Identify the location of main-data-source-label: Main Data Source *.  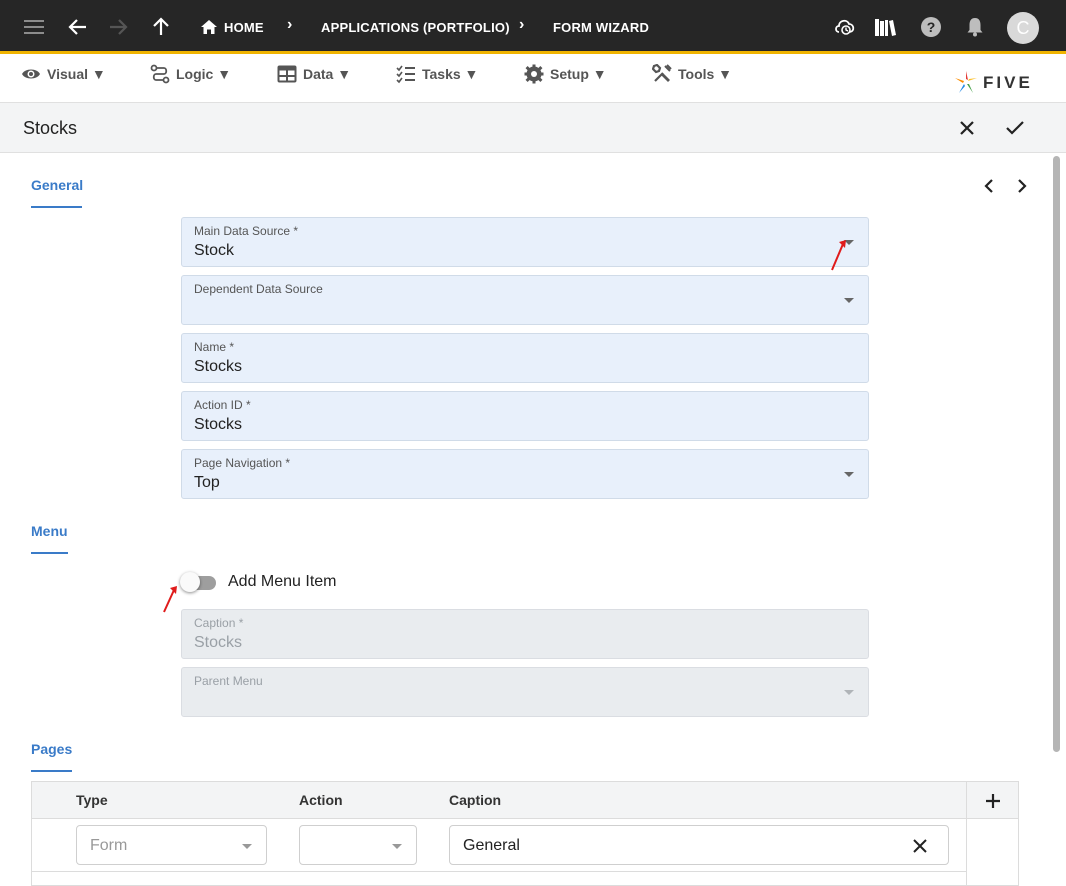
(246, 231).